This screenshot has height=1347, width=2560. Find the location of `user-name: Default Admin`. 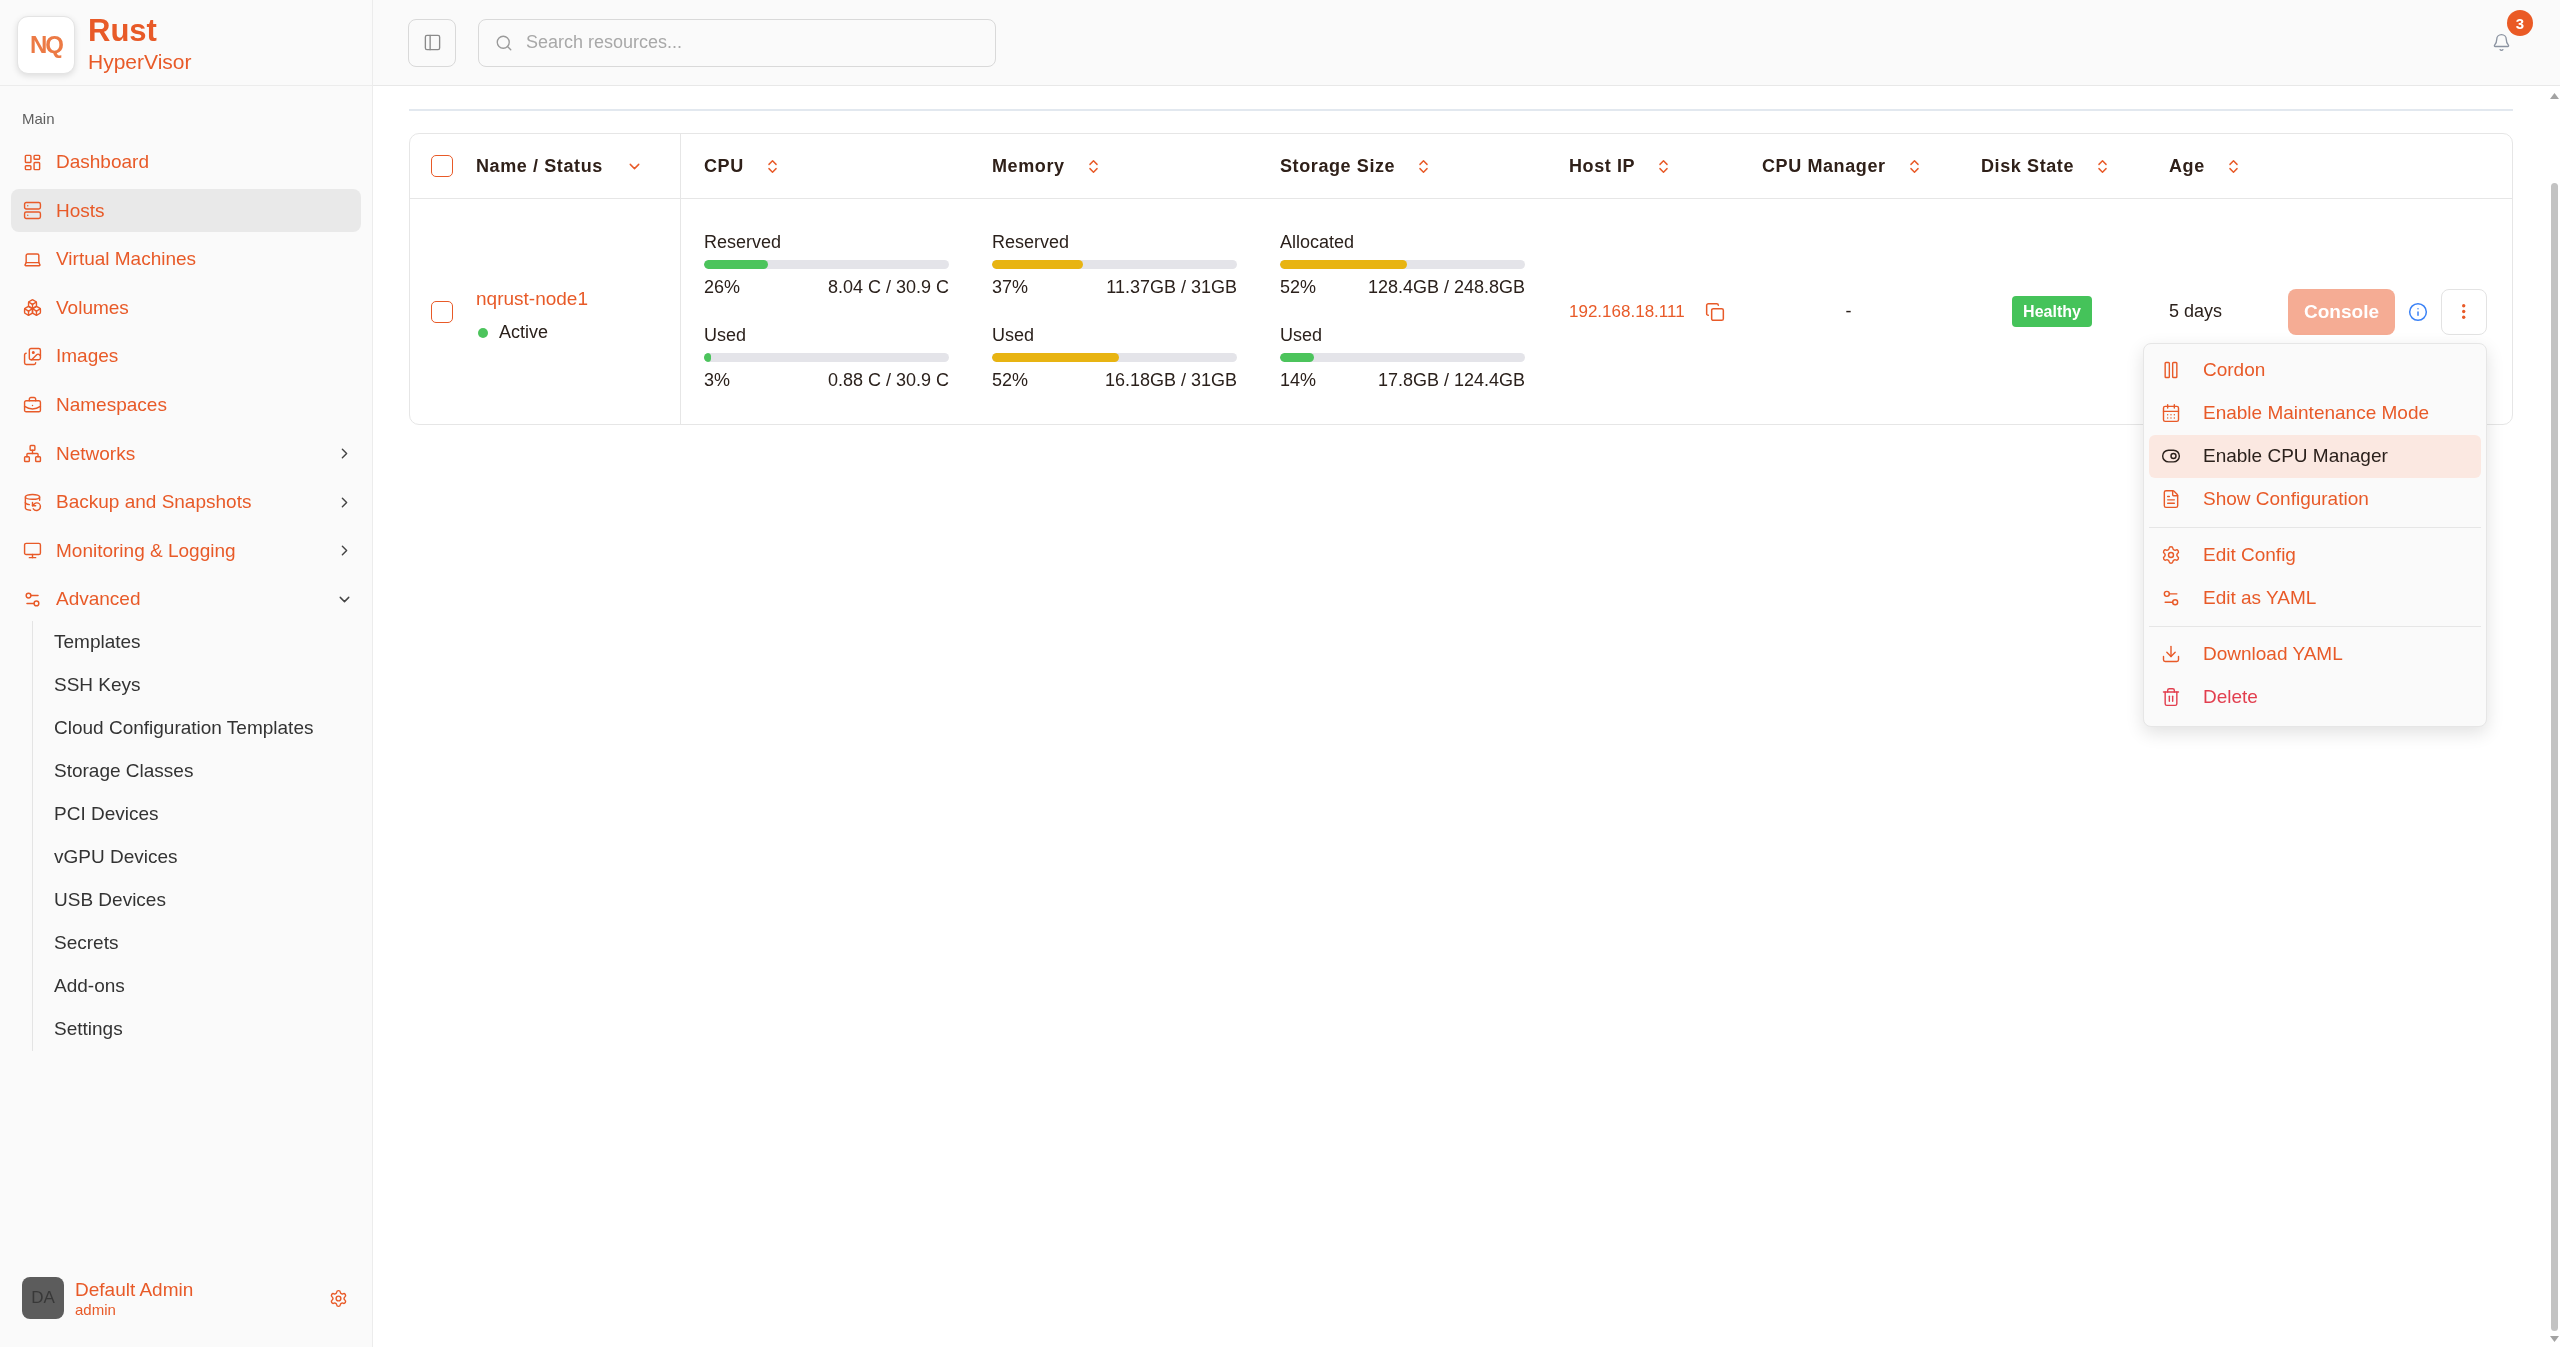

user-name: Default Admin is located at coordinates (134, 1289).